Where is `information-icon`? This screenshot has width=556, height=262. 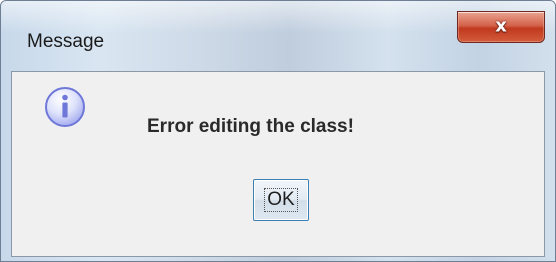 information-icon is located at coordinates (65, 107).